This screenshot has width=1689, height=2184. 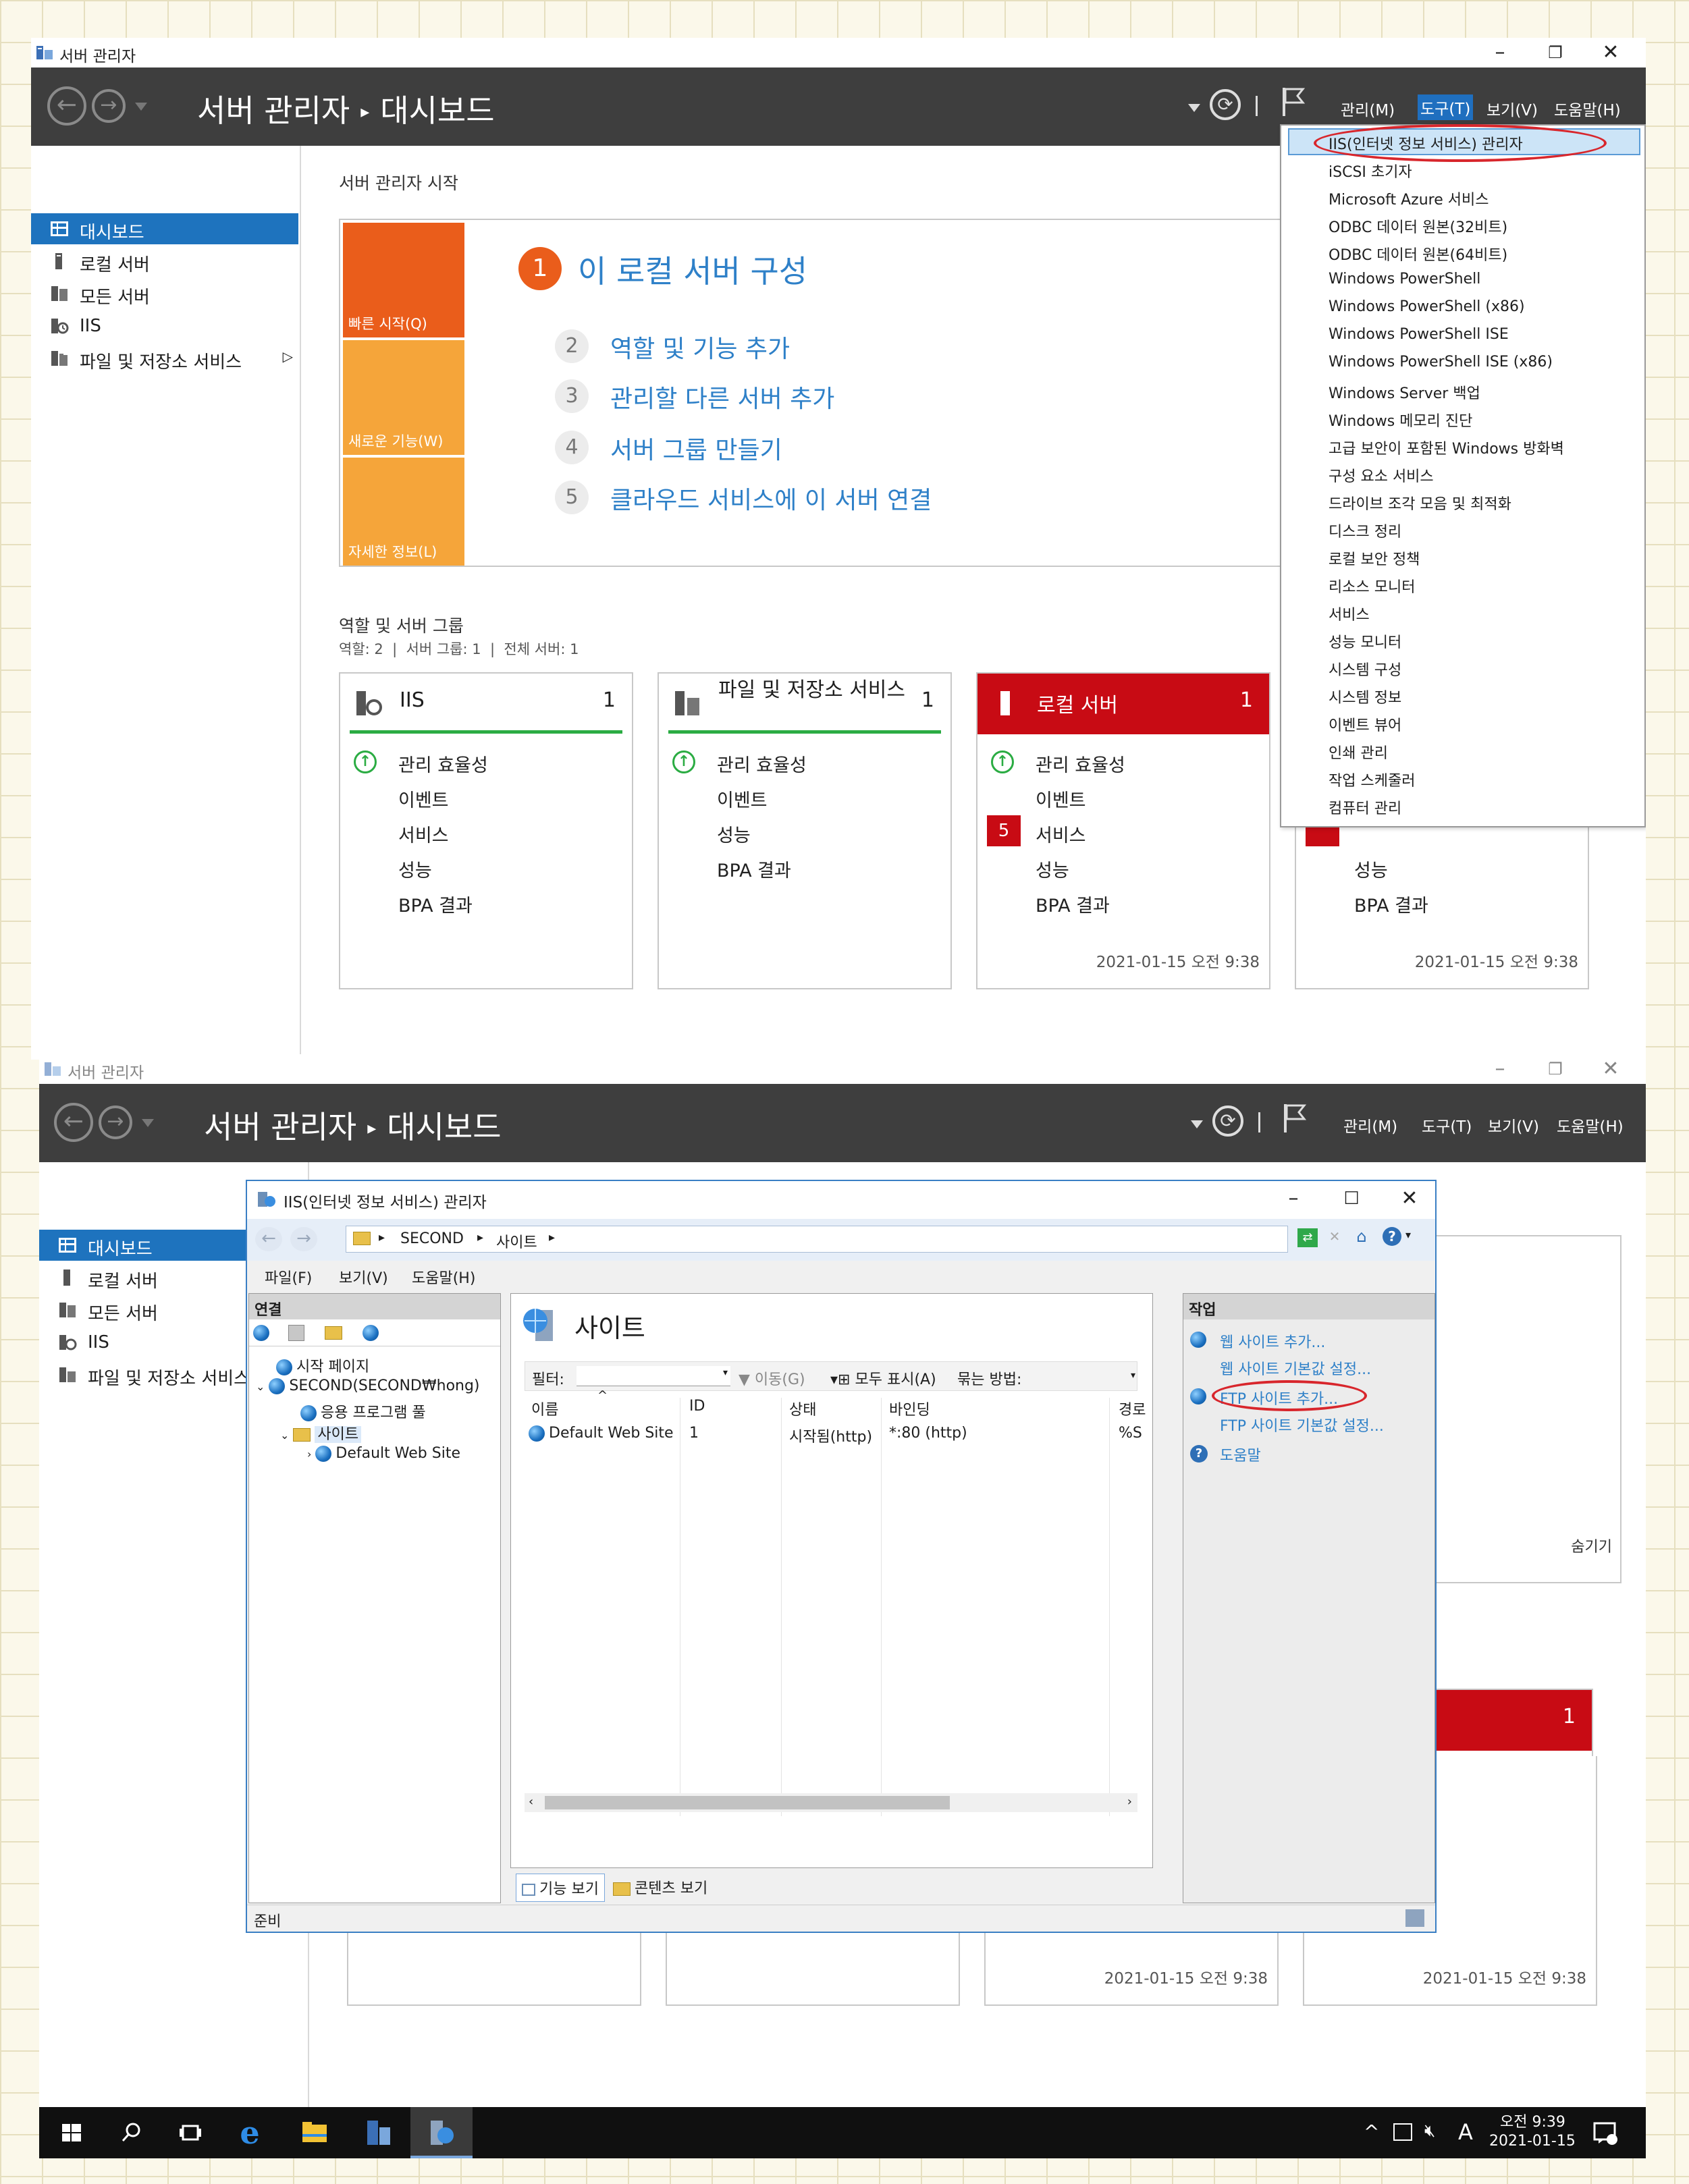 What do you see at coordinates (378, 2133) in the screenshot?
I see `server-manager-taskbar-icon` at bounding box center [378, 2133].